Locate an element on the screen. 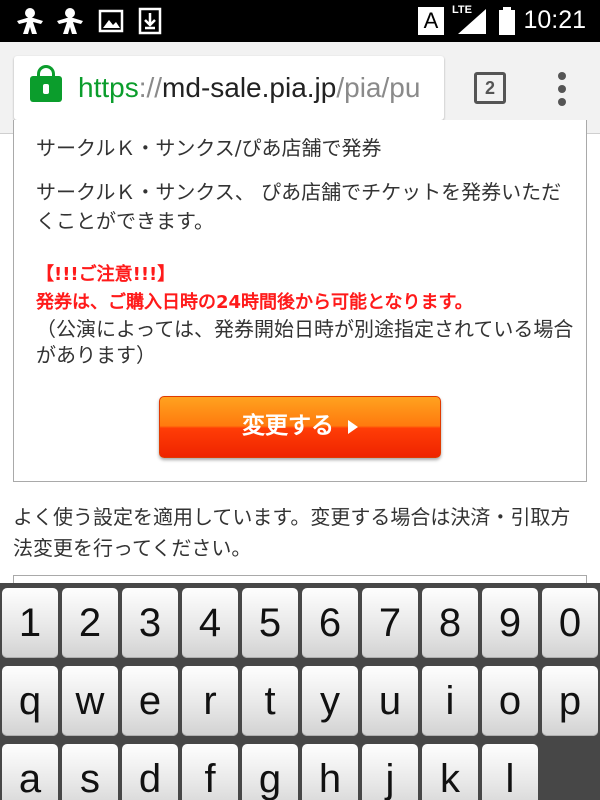 The image size is (600, 800). key-y: y is located at coordinates (330, 701).